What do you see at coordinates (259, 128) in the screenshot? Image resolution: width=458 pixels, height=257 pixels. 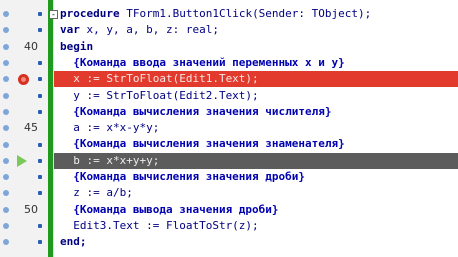 I see `code-text: a := x*x-y*y;` at bounding box center [259, 128].